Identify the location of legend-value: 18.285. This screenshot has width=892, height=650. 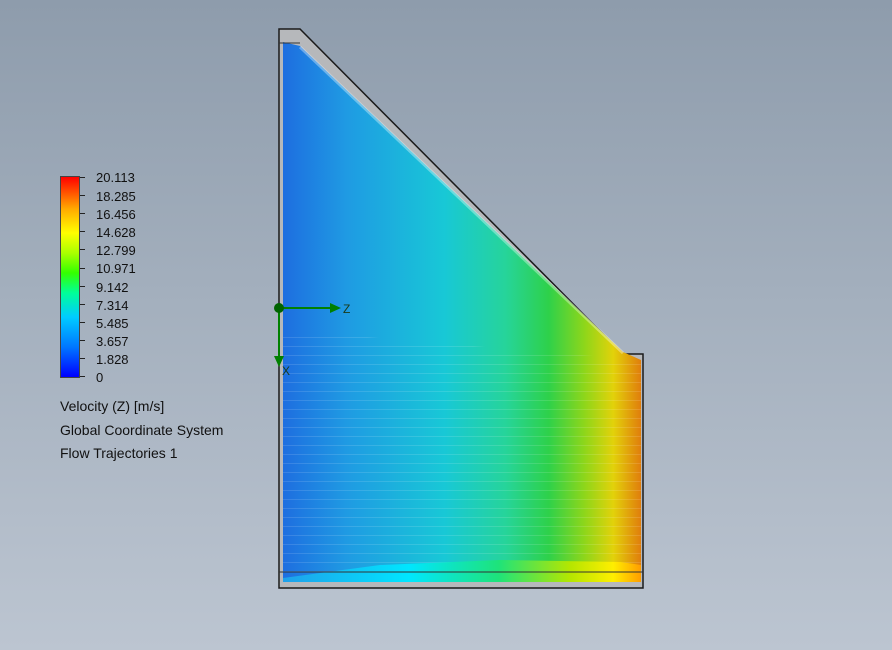
(116, 196).